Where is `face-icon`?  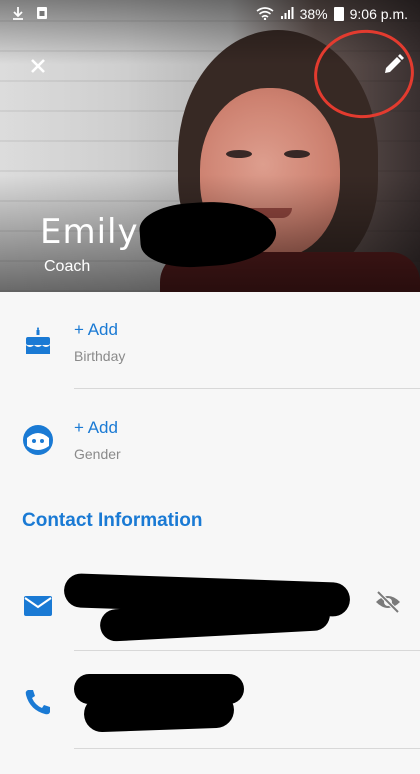 face-icon is located at coordinates (38, 440).